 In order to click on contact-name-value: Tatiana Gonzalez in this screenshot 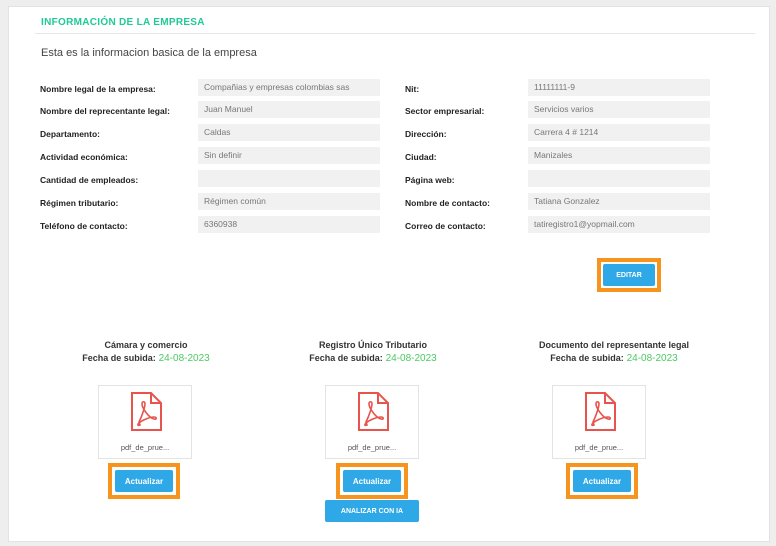, I will do `click(619, 201)`.